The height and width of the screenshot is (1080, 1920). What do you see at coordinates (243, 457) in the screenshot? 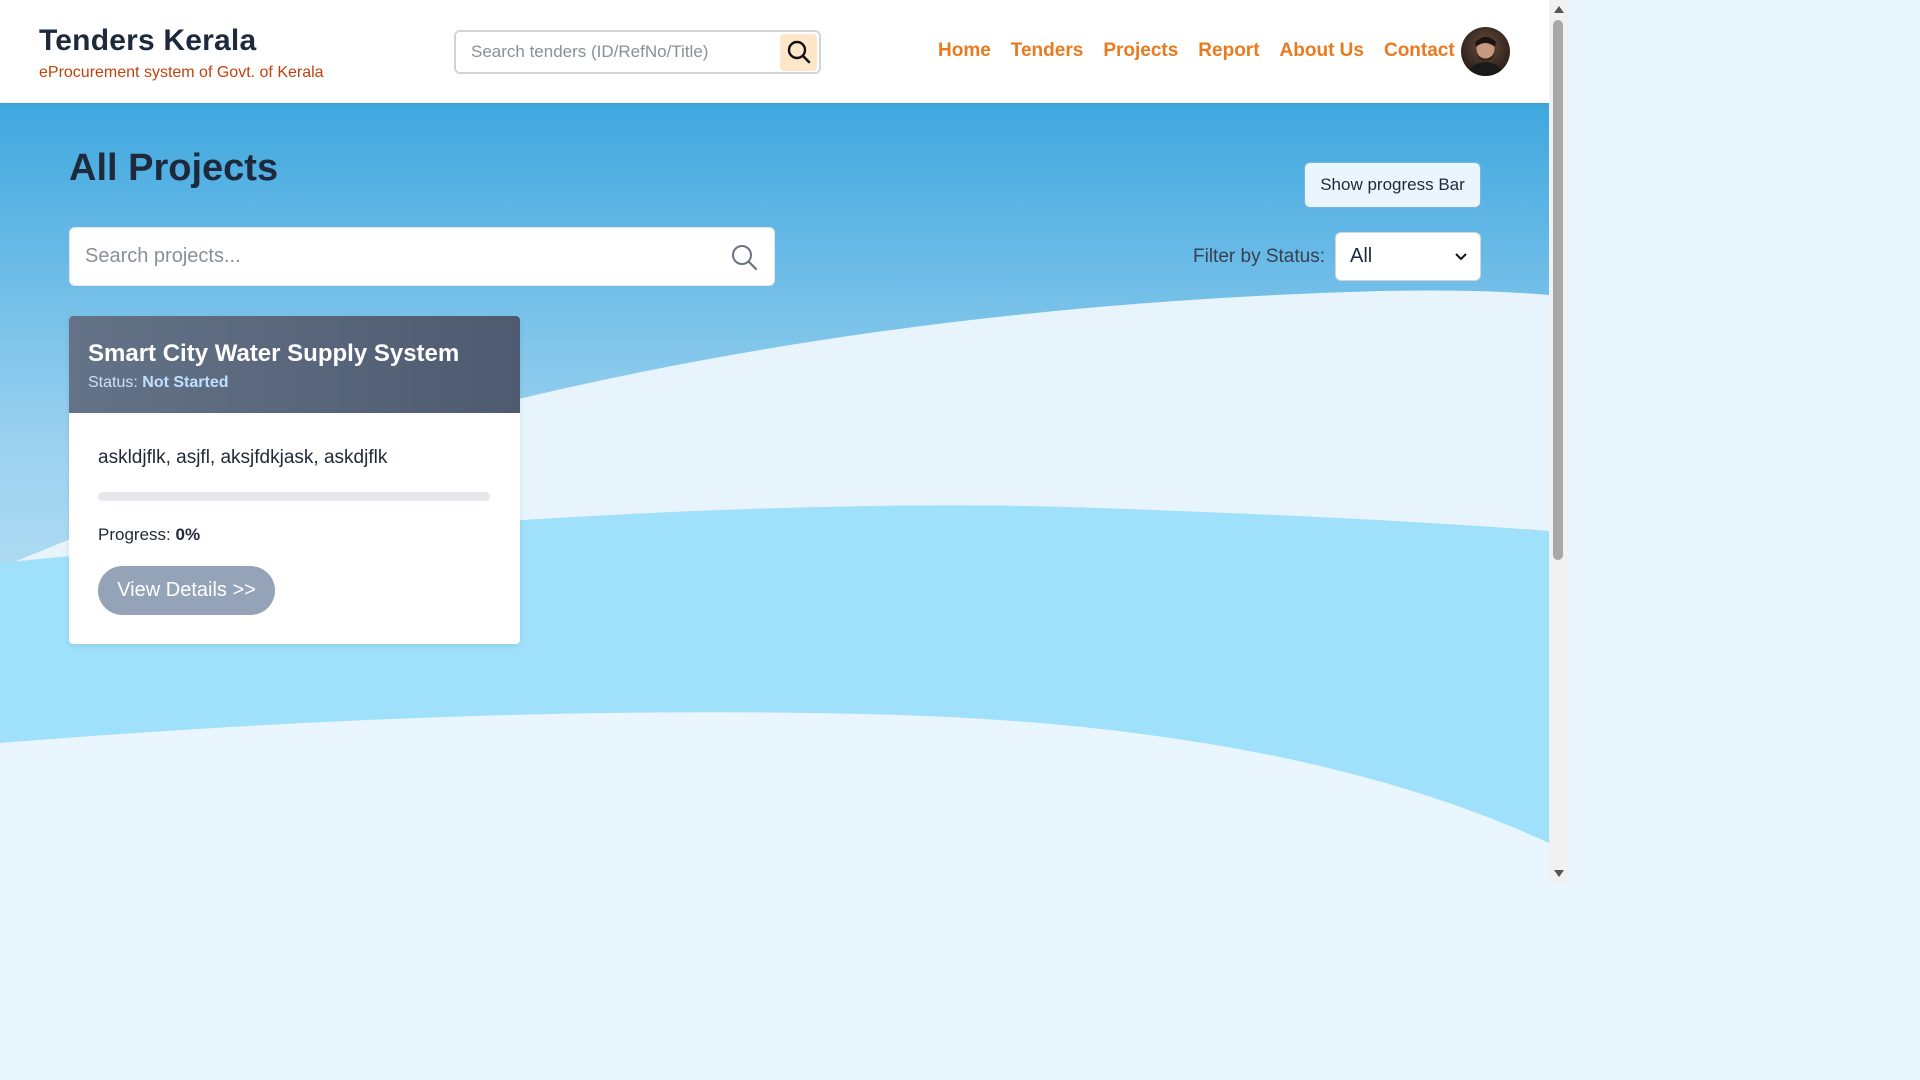
I see `project-description: askldjflk, asjfl, aksjfdkjask, askdjflk` at bounding box center [243, 457].